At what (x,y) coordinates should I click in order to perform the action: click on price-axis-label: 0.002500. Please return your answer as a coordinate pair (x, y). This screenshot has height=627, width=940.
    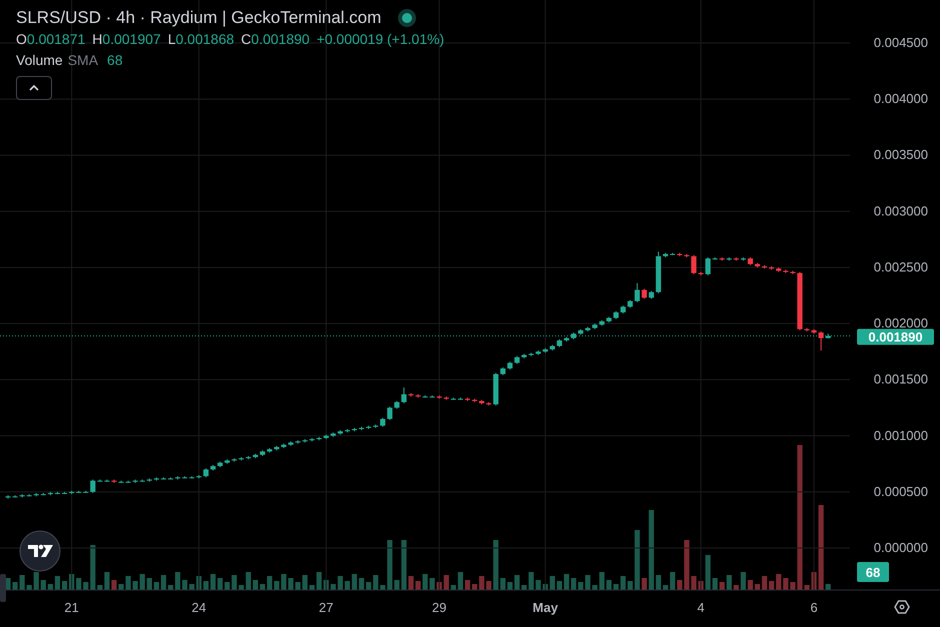
    Looking at the image, I should click on (901, 266).